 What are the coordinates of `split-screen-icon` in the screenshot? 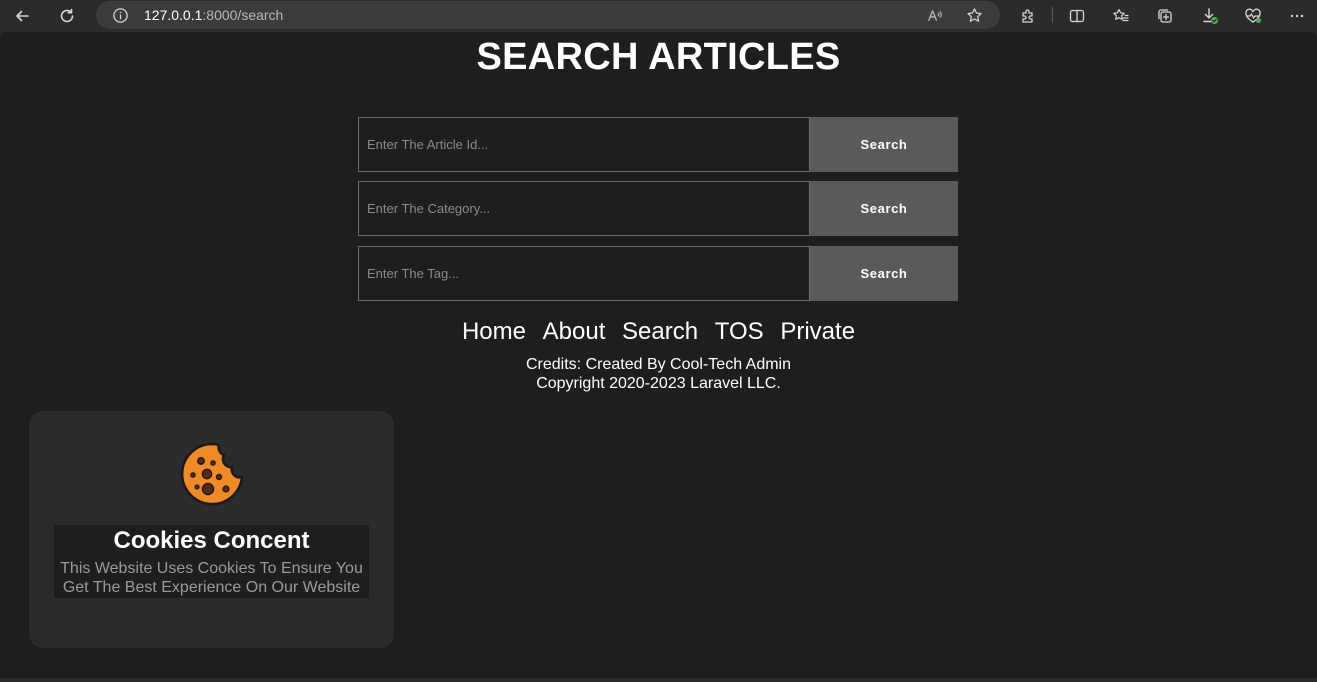 It's located at (1077, 16).